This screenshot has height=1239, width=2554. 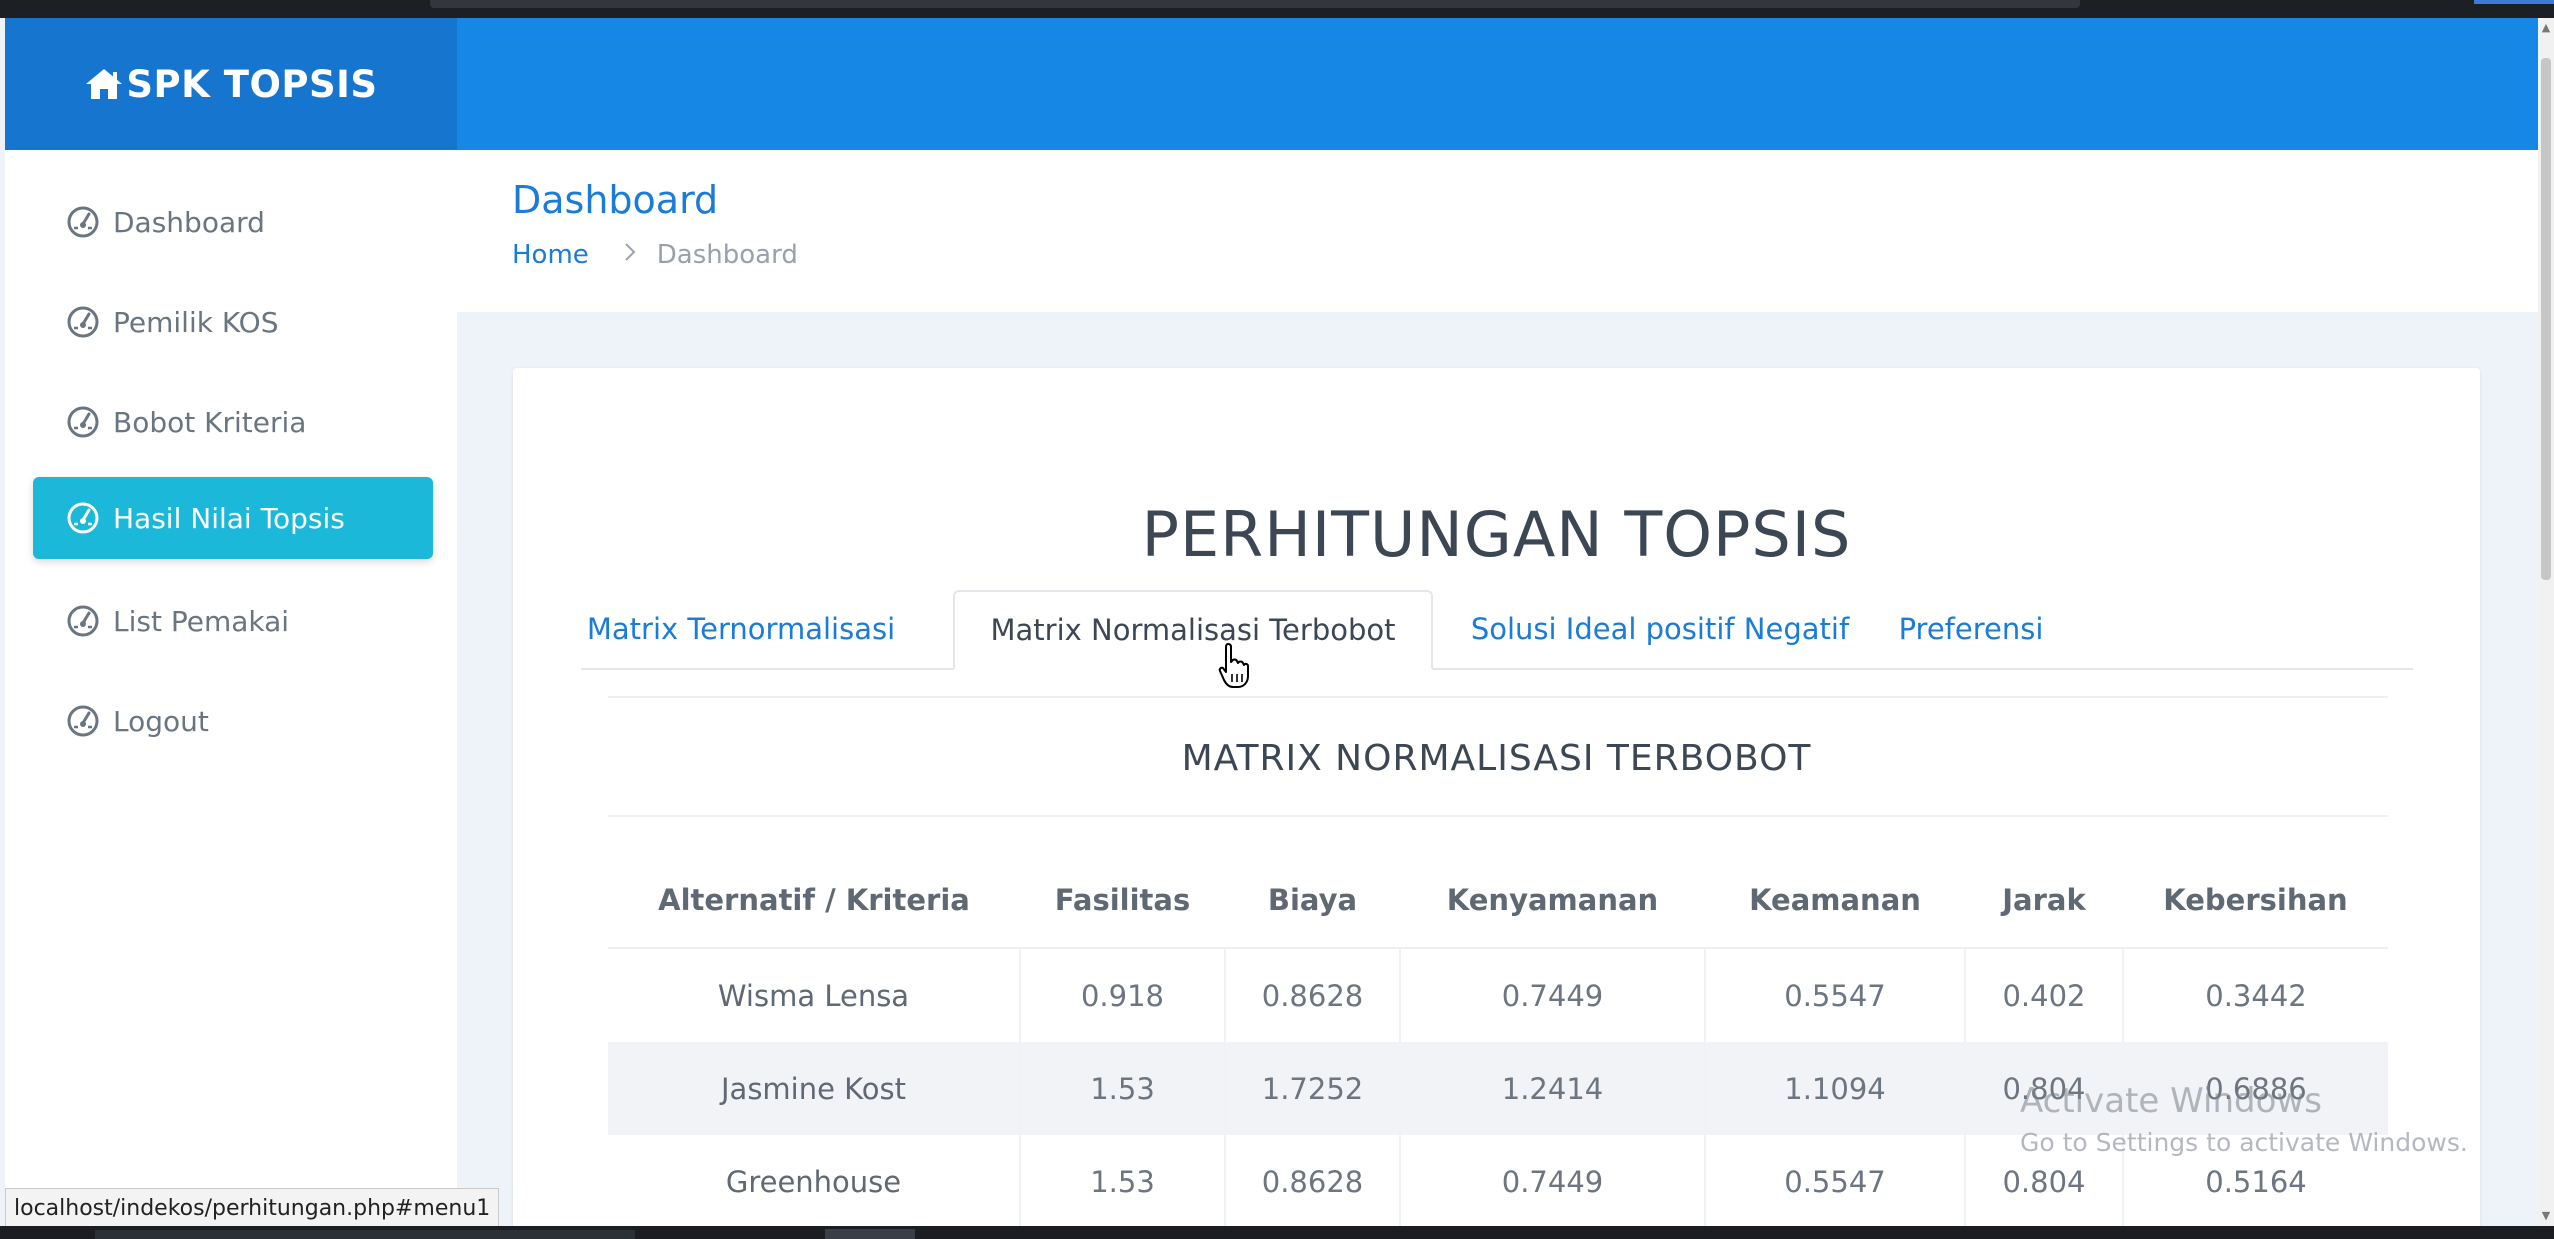 I want to click on table-cell: 0.918, so click(x=1123, y=995).